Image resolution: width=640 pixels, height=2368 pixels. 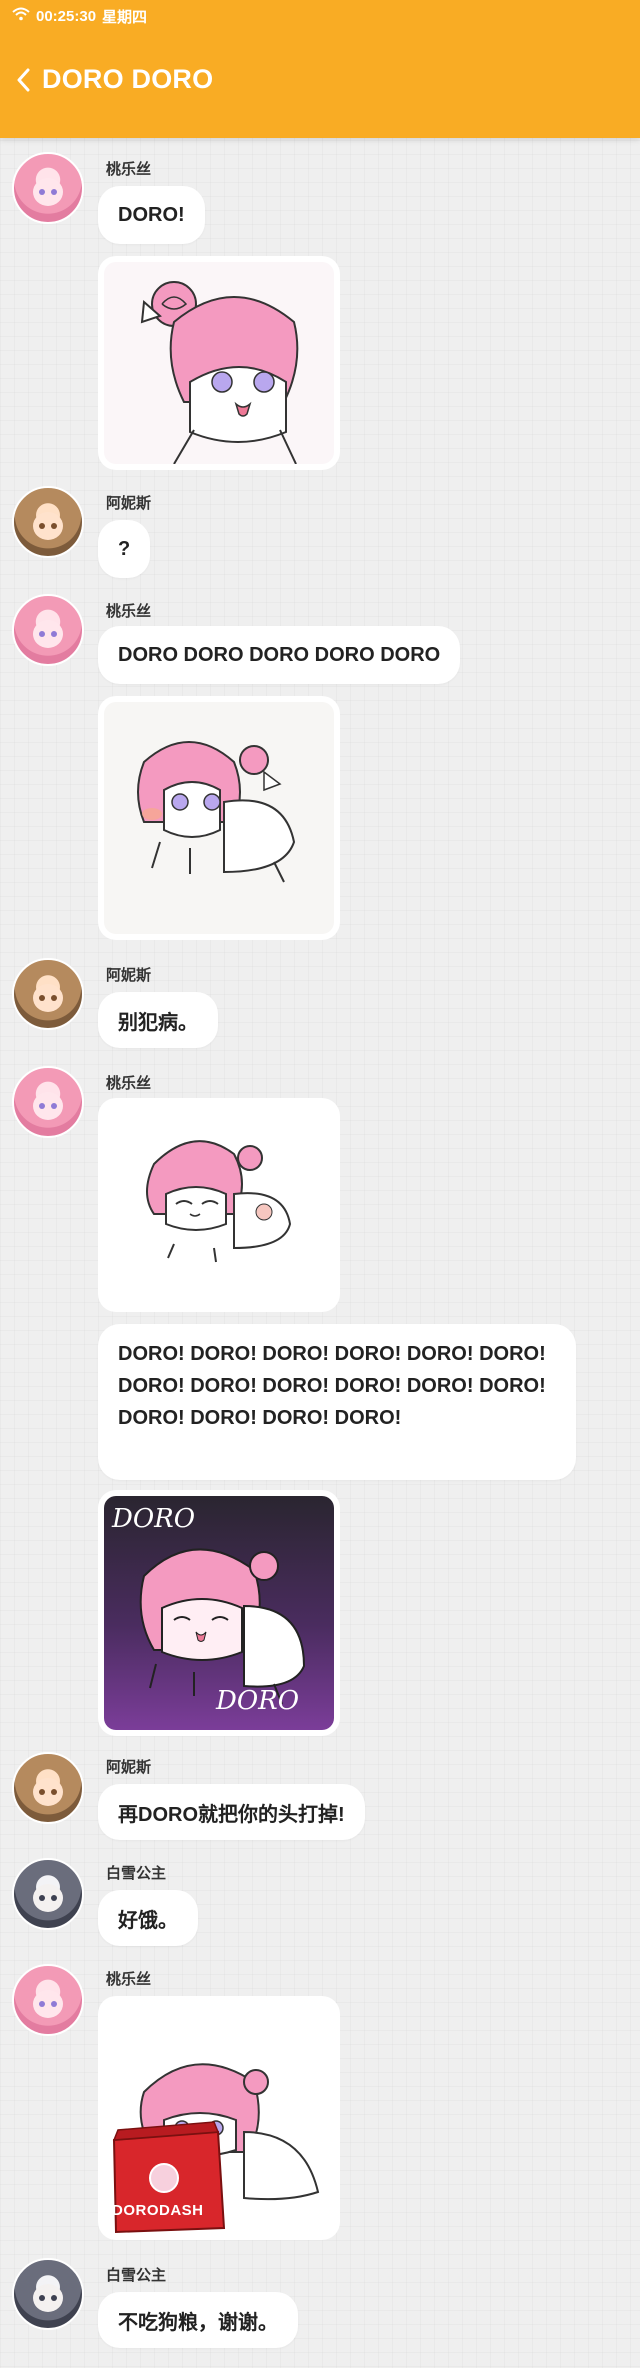 What do you see at coordinates (320, 69) in the screenshot?
I see `app-header: 00:25:30 星期四 DORO DORO` at bounding box center [320, 69].